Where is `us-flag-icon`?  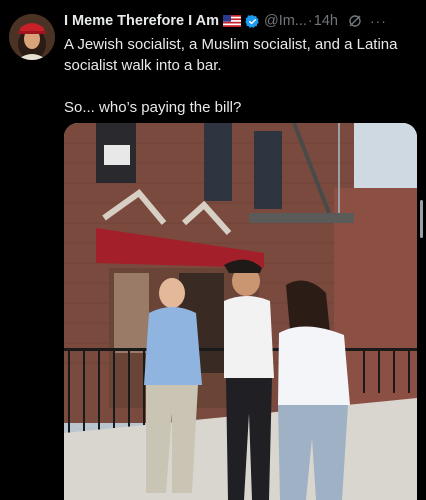
us-flag-icon is located at coordinates (231, 21).